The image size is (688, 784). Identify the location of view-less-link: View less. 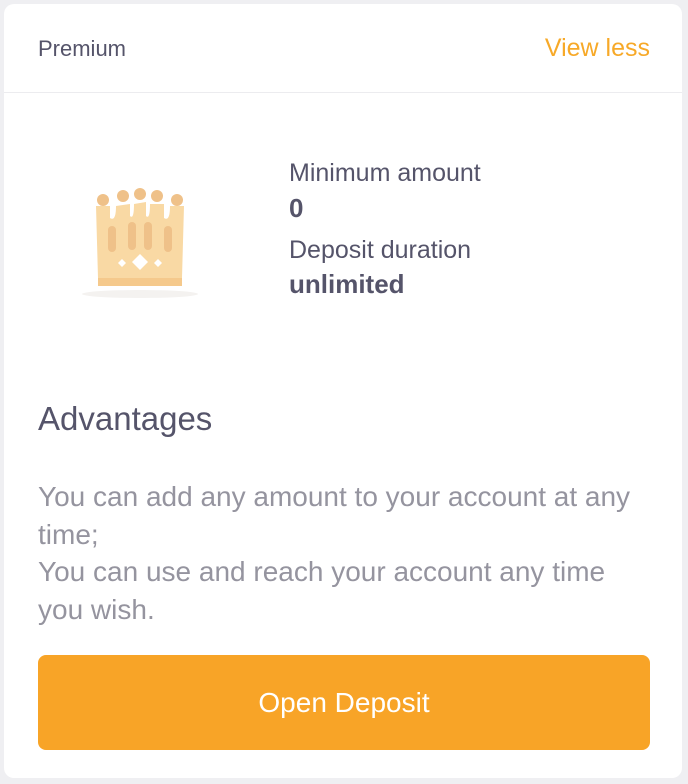
(597, 48).